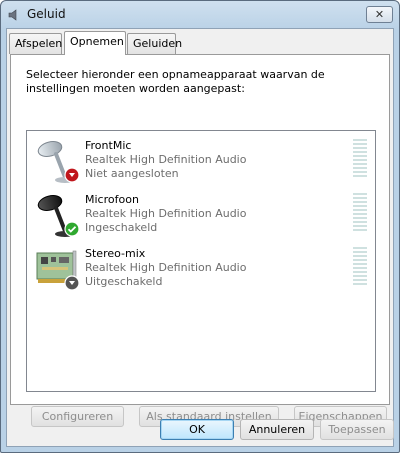 The image size is (400, 453). Describe the element at coordinates (108, 145) in the screenshot. I see `device-name: FrontMic` at that location.